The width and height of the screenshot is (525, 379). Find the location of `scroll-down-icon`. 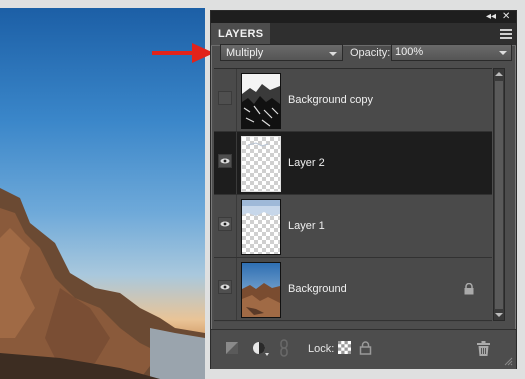

scroll-down-icon is located at coordinates (499, 315).